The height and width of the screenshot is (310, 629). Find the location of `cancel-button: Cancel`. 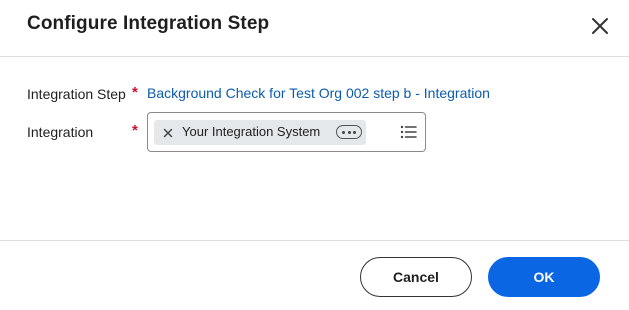

cancel-button: Cancel is located at coordinates (416, 277).